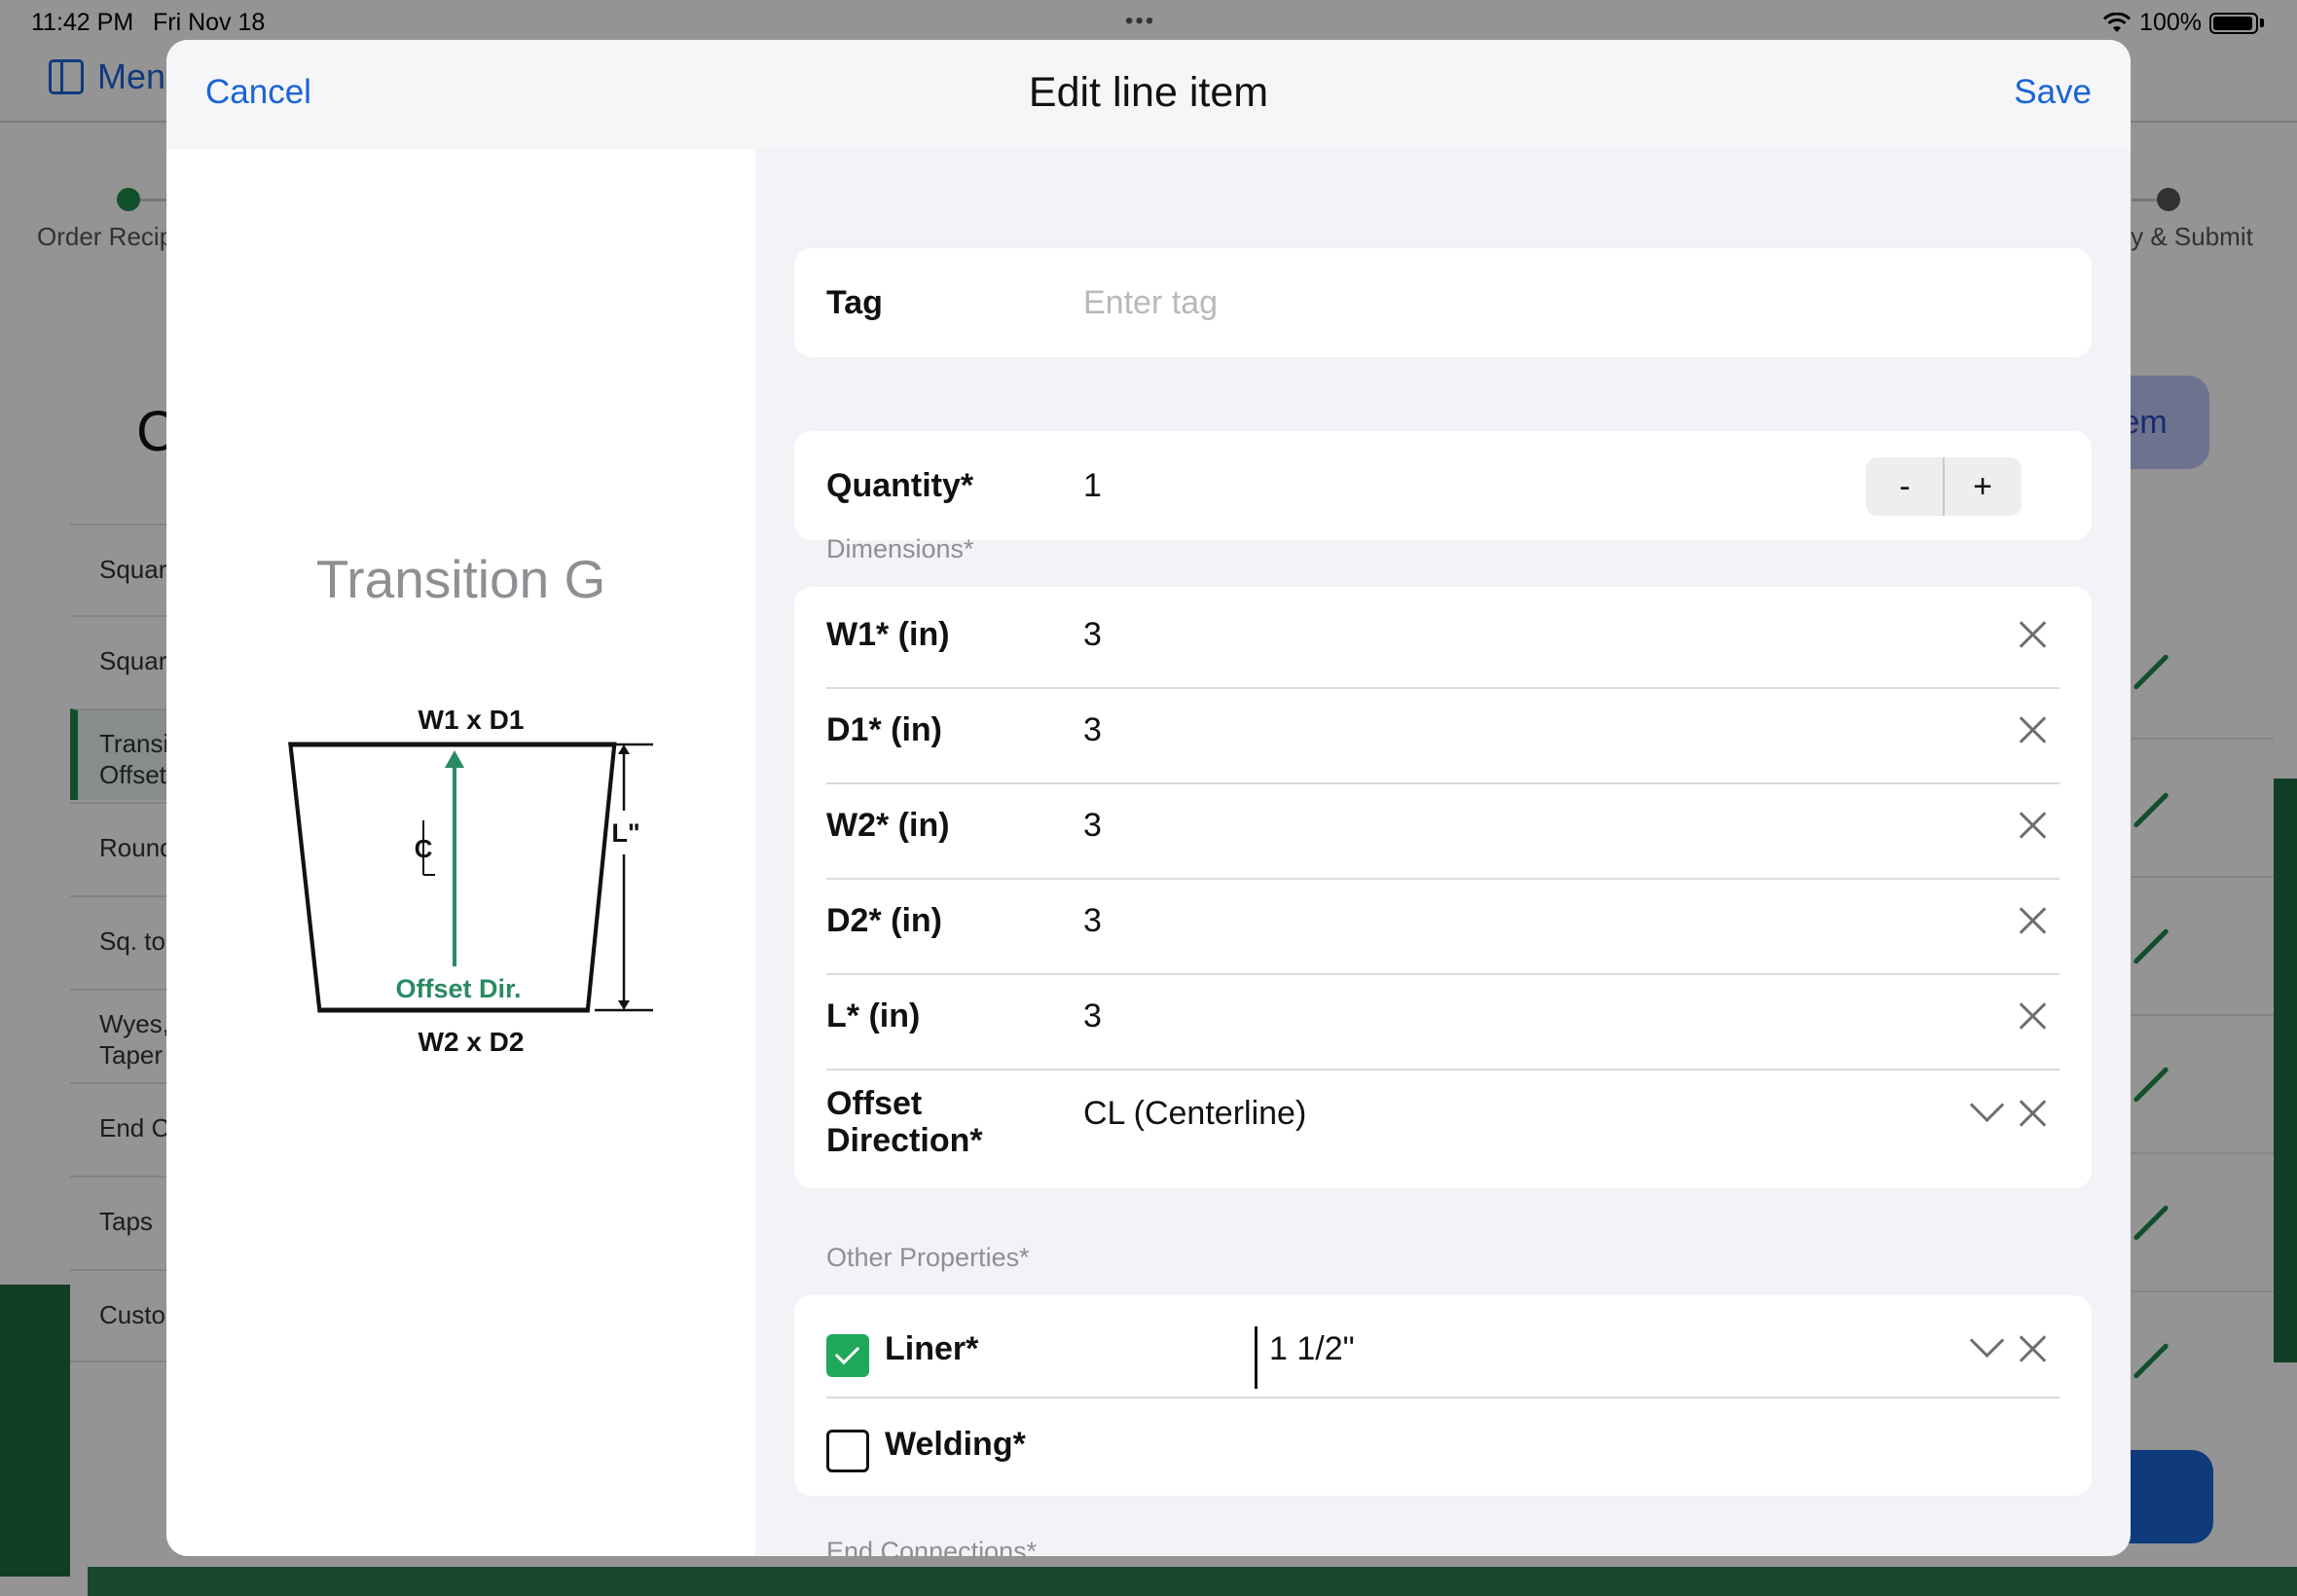 The height and width of the screenshot is (1596, 2297). I want to click on tag-row: Tag Enter tag, so click(1443, 302).